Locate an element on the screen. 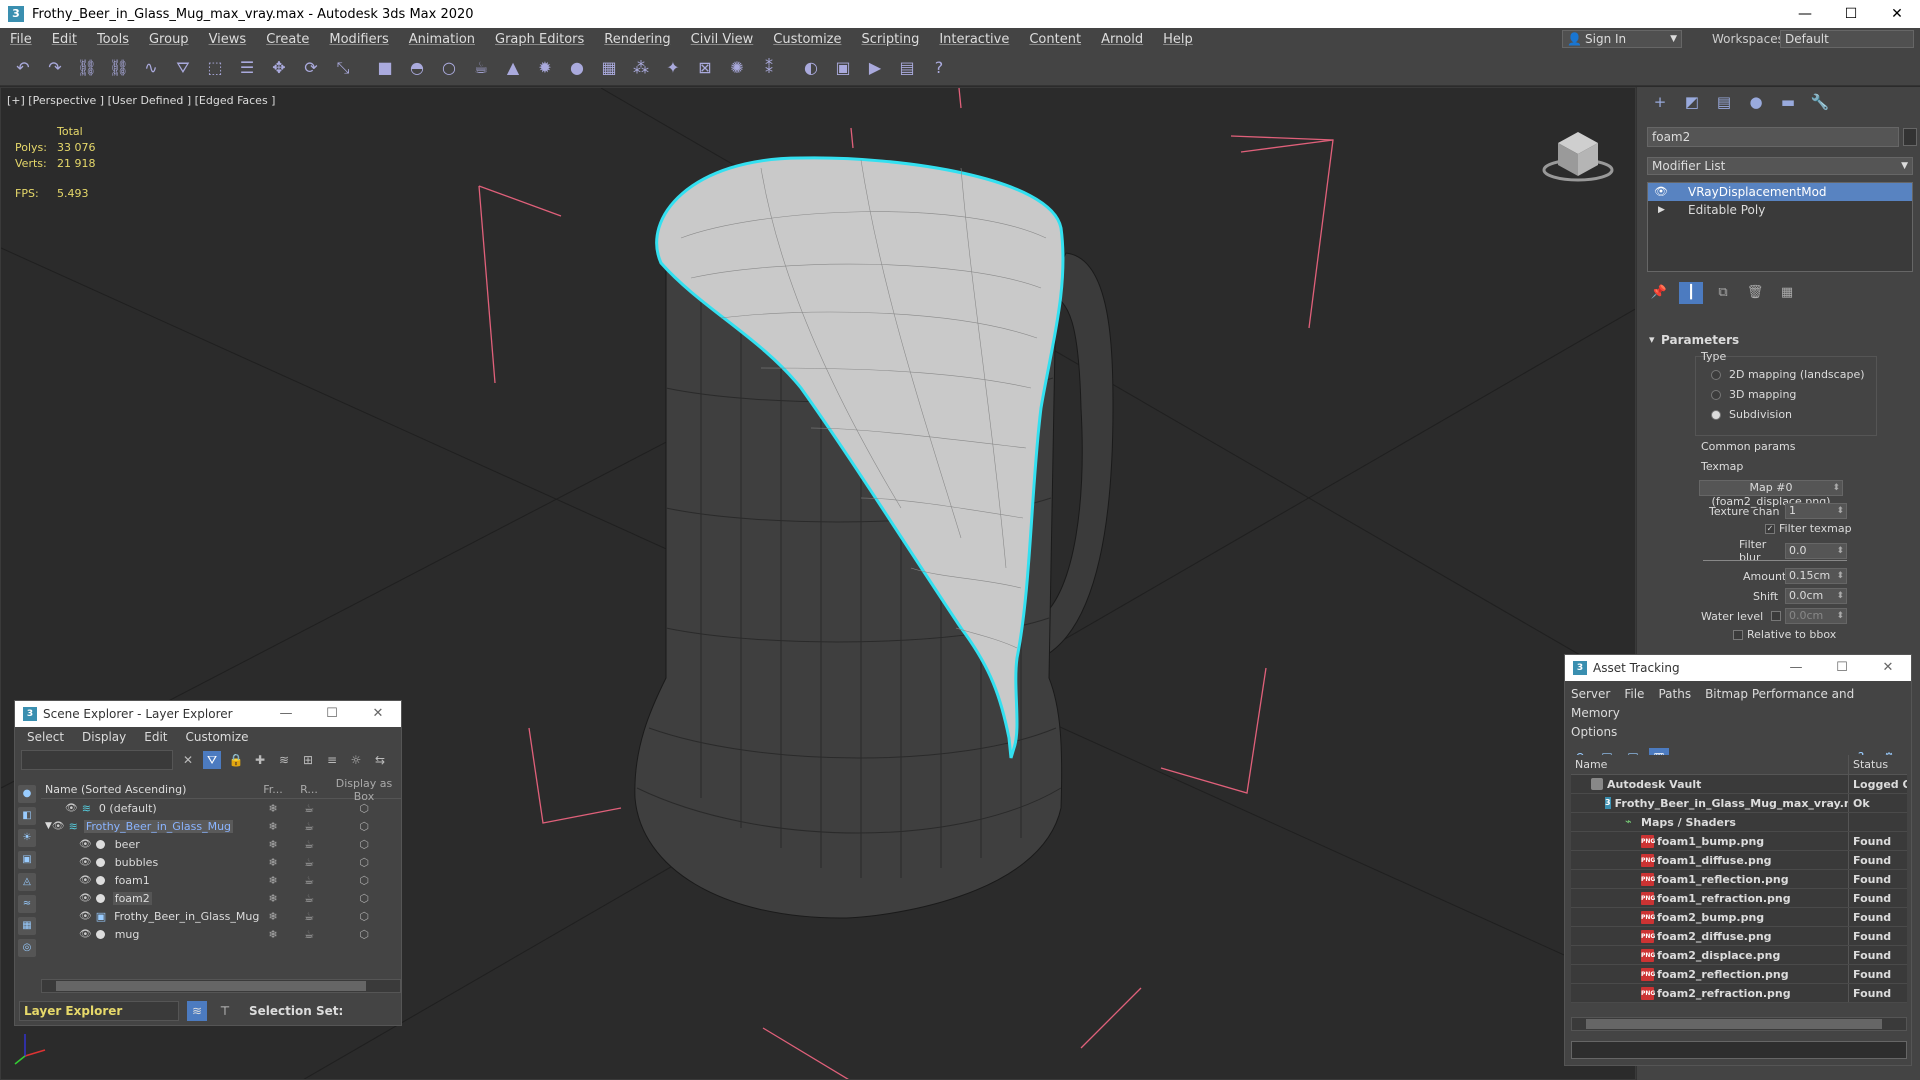  workspace-select: Default is located at coordinates (1847, 39).